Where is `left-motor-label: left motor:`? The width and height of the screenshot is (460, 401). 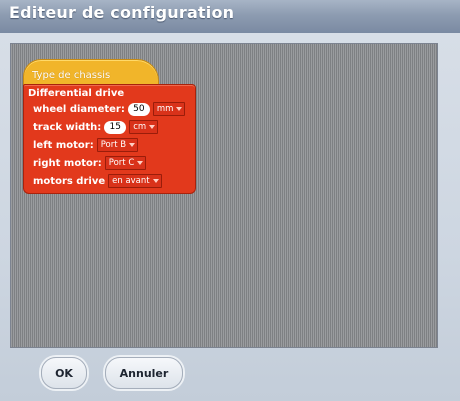 left-motor-label: left motor: is located at coordinates (63, 145).